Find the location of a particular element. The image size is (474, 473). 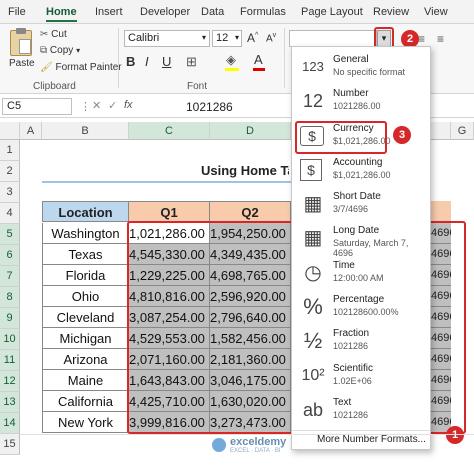

name-box: C5 is located at coordinates (37, 106).